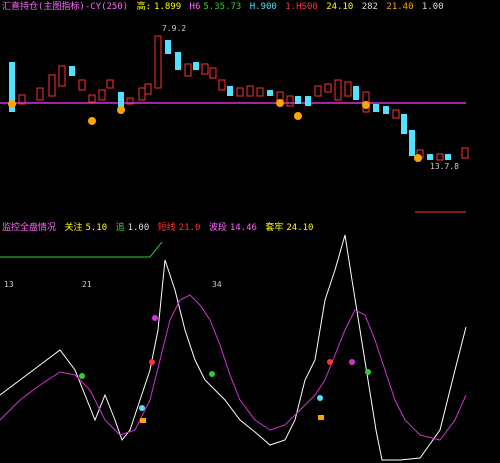 The height and width of the screenshot is (463, 500). Describe the element at coordinates (215, 130) in the screenshot. I see `marker-group` at that location.